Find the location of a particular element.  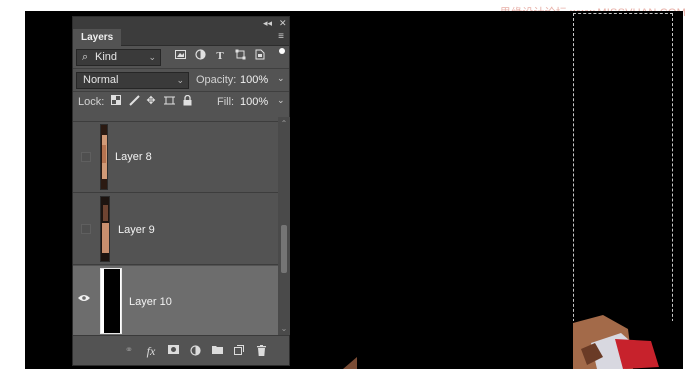

link-layers-icon: ⚭ is located at coordinates (129, 351).